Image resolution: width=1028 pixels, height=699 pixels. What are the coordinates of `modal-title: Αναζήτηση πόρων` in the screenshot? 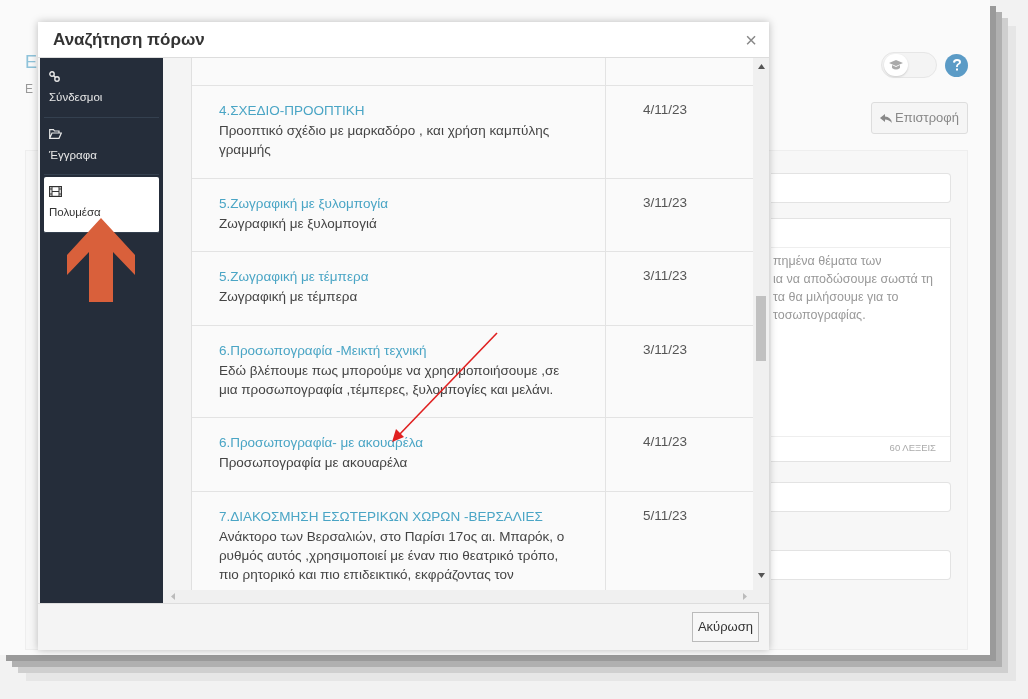 It's located at (129, 39).